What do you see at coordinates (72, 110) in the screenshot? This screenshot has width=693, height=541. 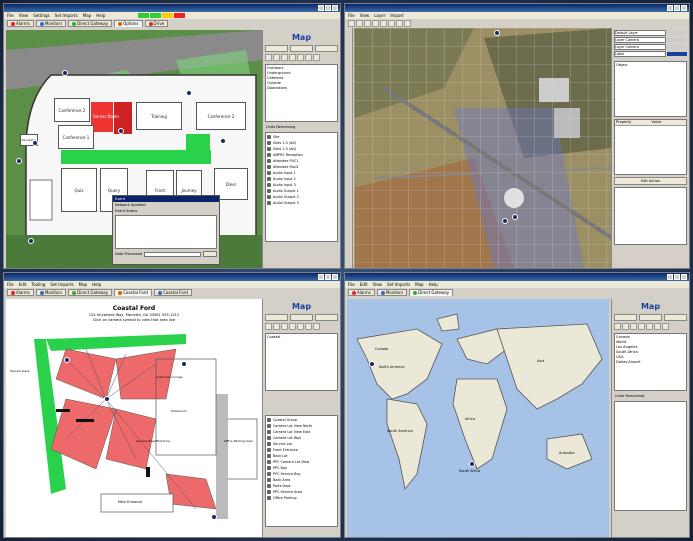 I see `room-conference-2: Conference 2` at bounding box center [72, 110].